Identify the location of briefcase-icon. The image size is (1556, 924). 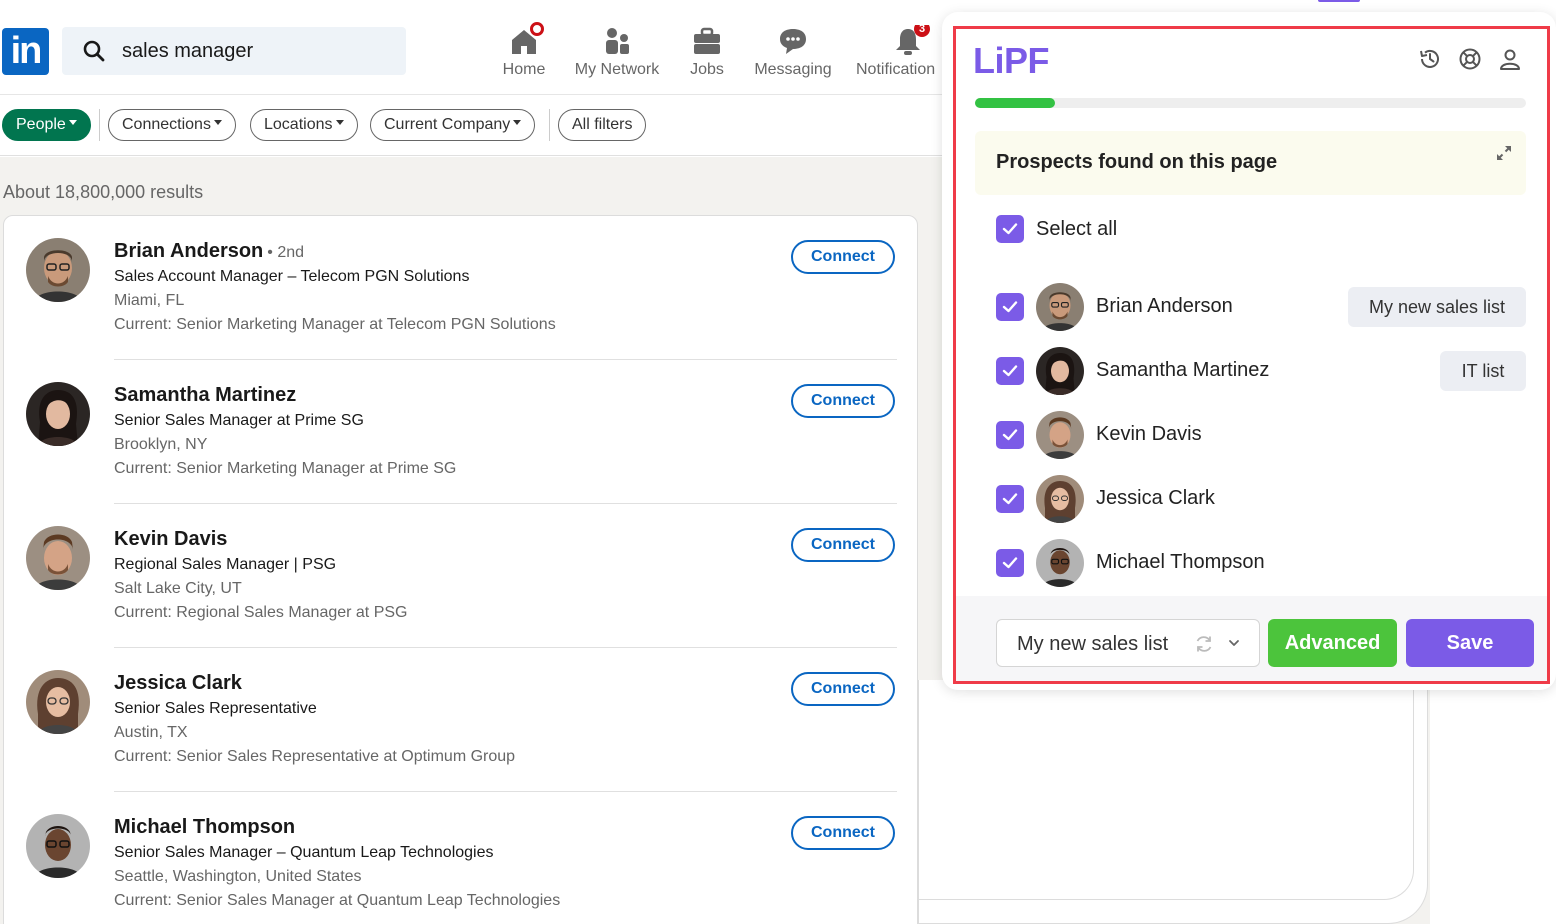
(707, 41).